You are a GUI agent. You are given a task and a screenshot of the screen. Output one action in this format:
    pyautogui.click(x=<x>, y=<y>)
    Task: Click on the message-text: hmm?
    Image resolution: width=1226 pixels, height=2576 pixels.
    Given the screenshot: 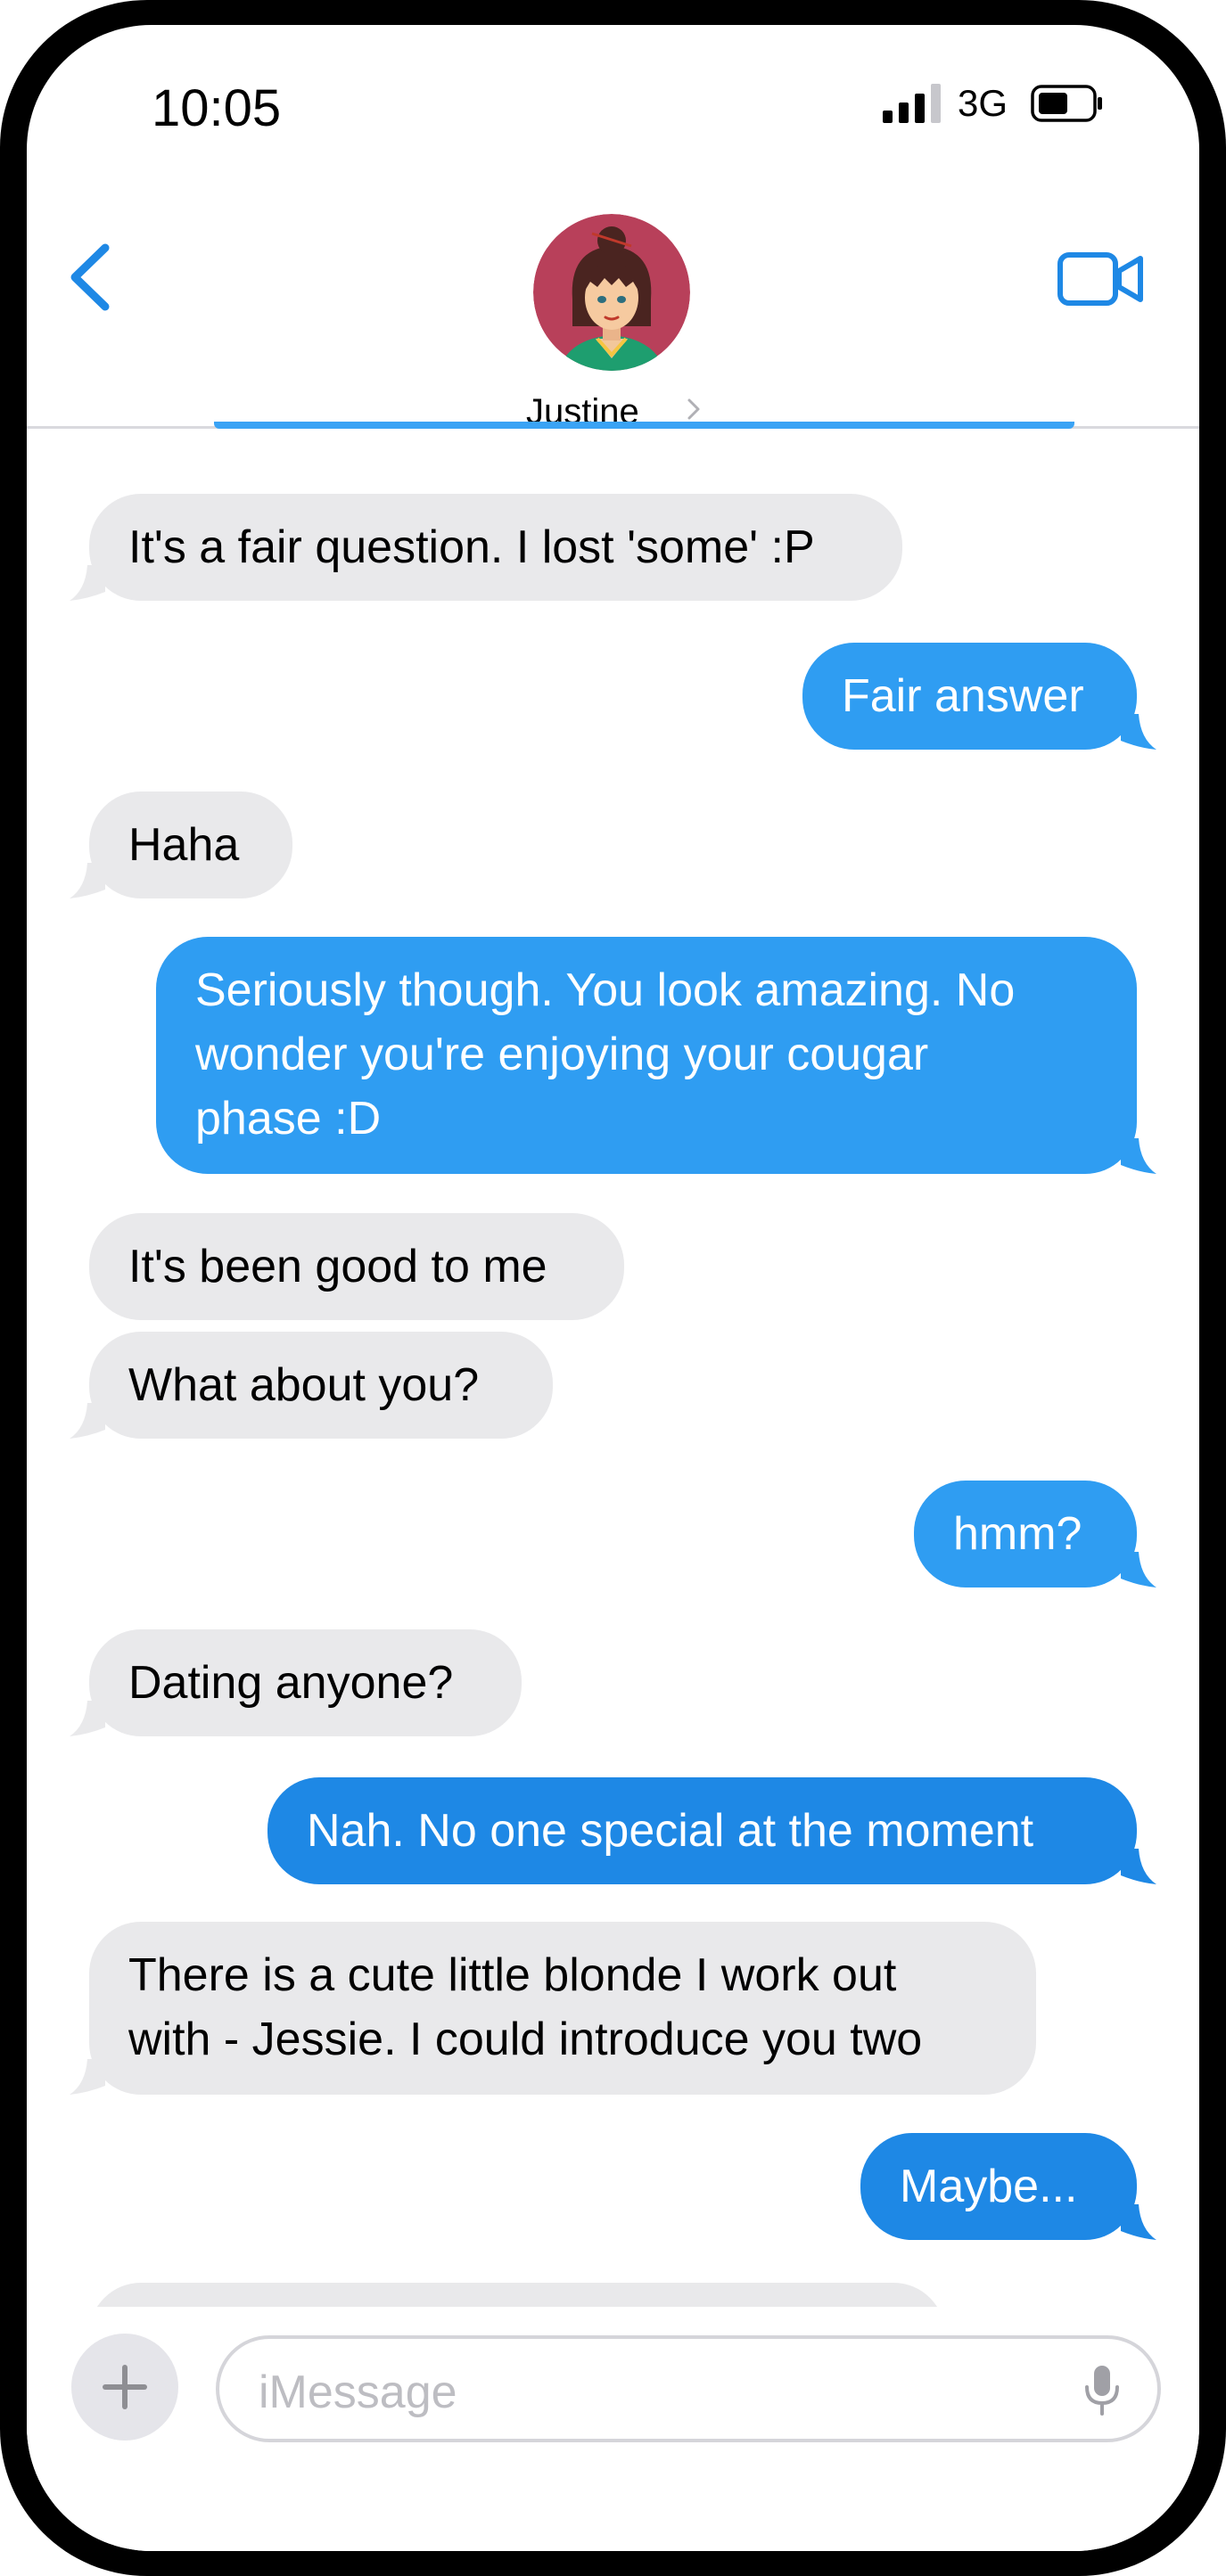 What is the action you would take?
    pyautogui.click(x=1017, y=1534)
    